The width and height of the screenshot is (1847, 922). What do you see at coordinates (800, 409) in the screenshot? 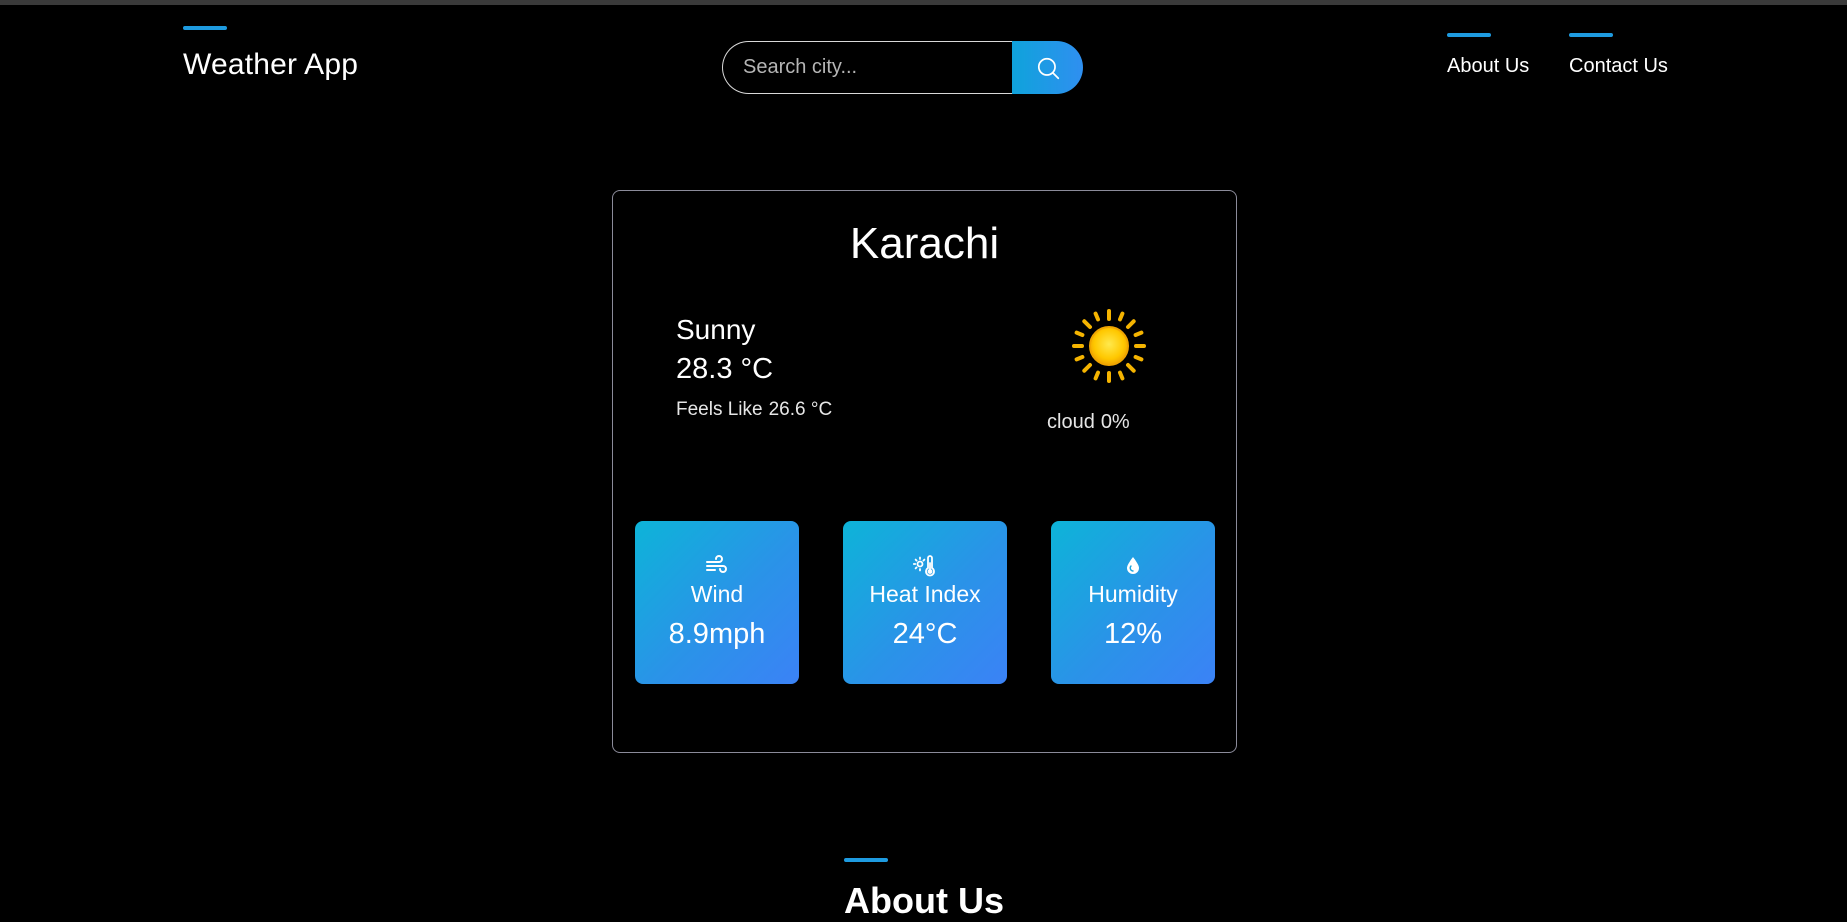
I see `feels-like-value: 26.6 °C` at bounding box center [800, 409].